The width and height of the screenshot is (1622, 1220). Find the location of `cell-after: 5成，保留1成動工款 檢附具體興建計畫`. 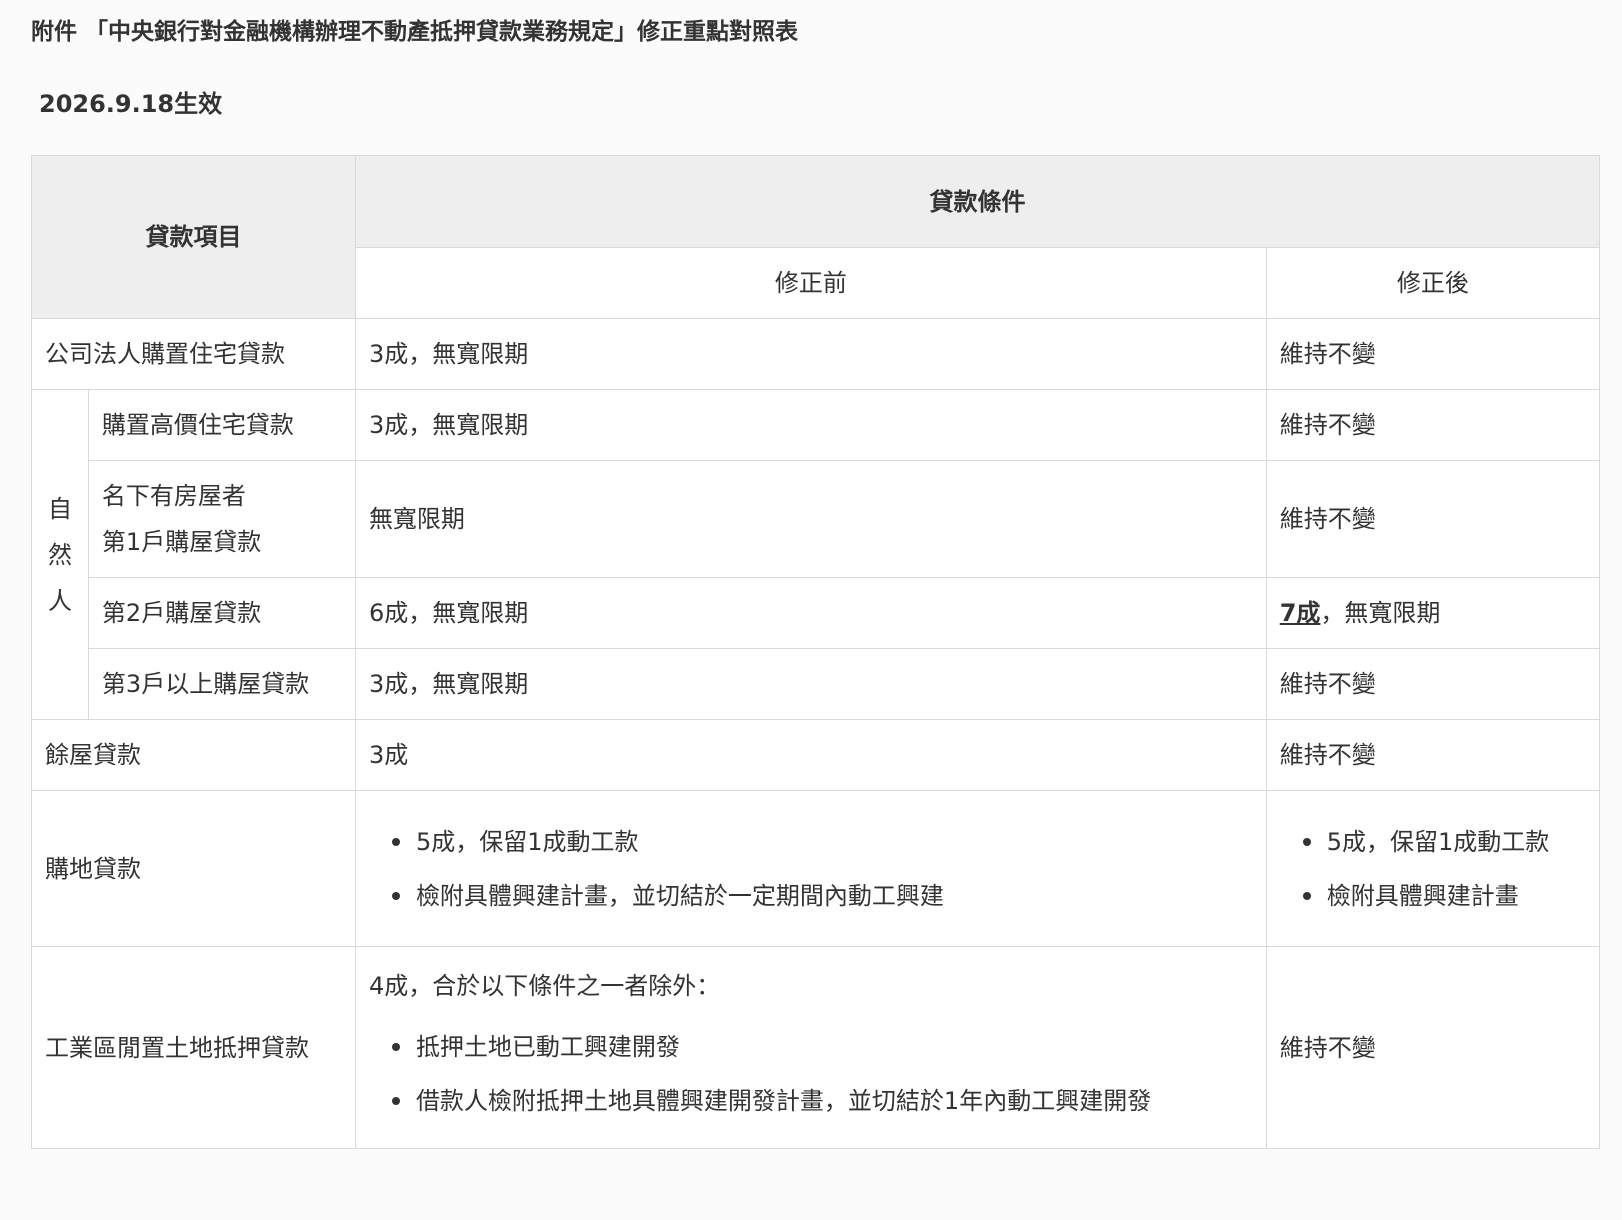

cell-after: 5成，保留1成動工款 檢附具體興建計畫 is located at coordinates (1433, 868).